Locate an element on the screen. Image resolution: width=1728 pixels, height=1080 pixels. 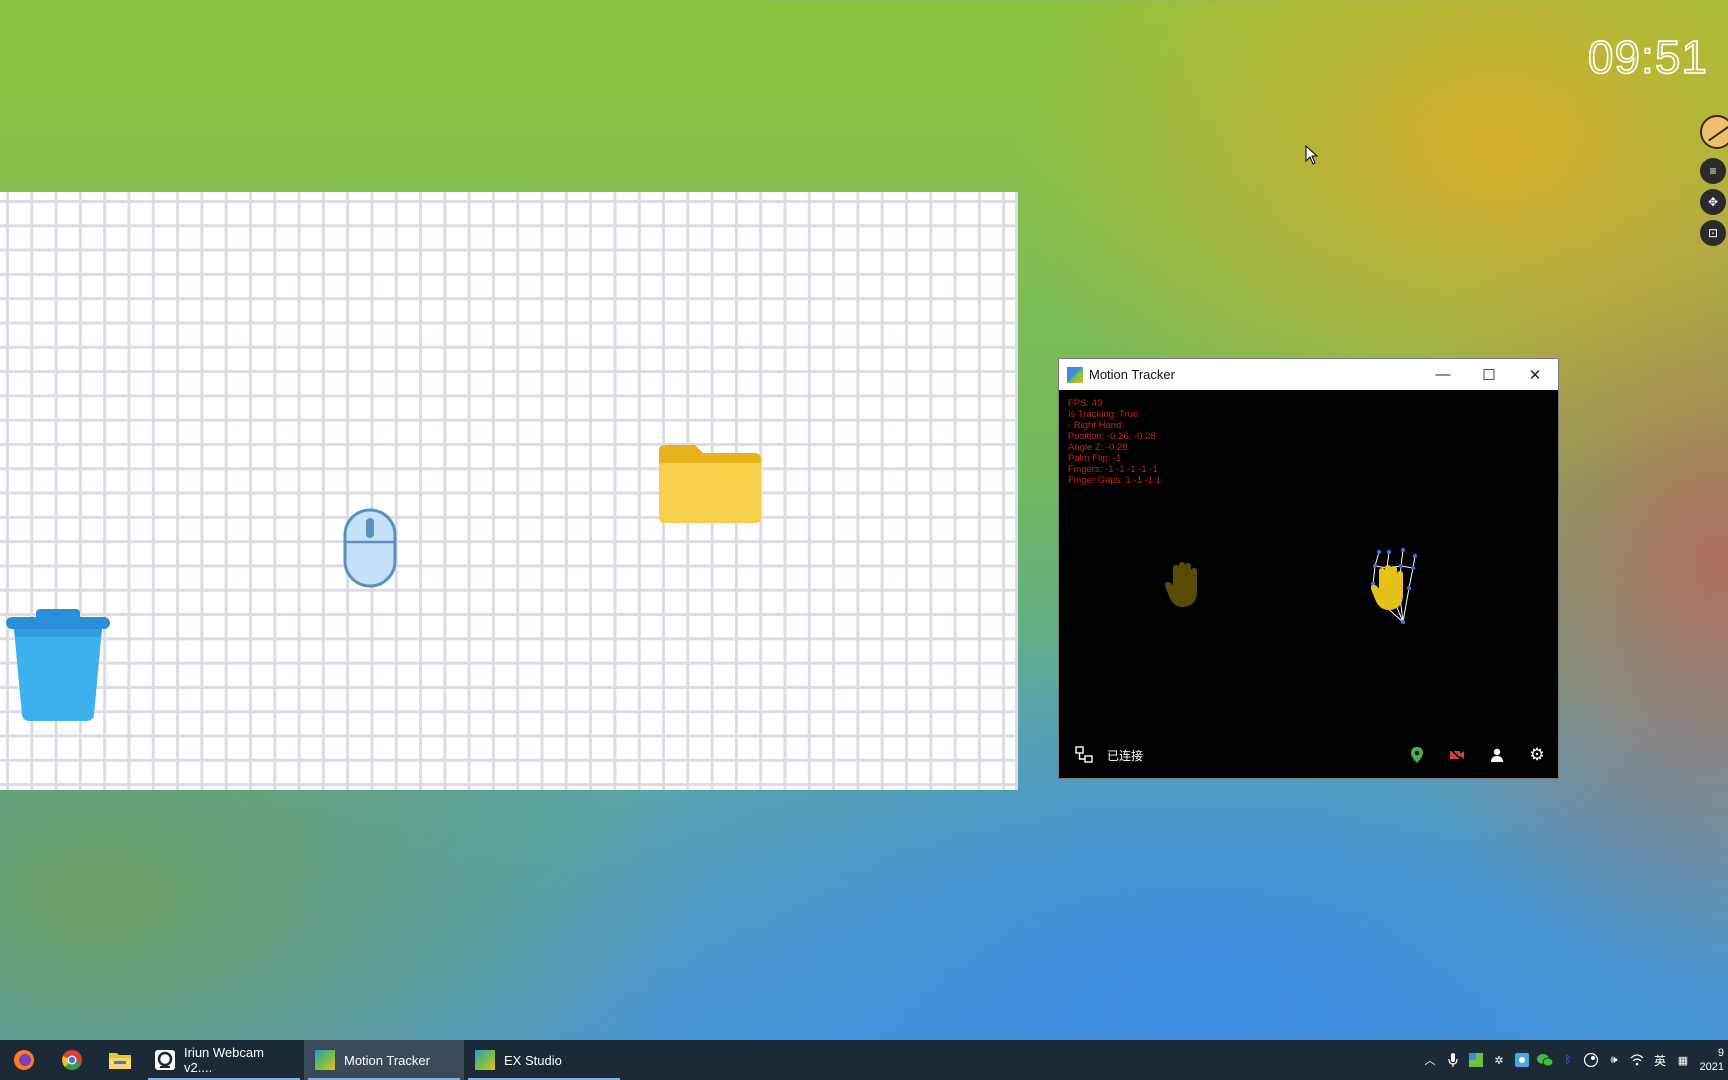
connection-status-label: 已连接 is located at coordinates (1125, 755).